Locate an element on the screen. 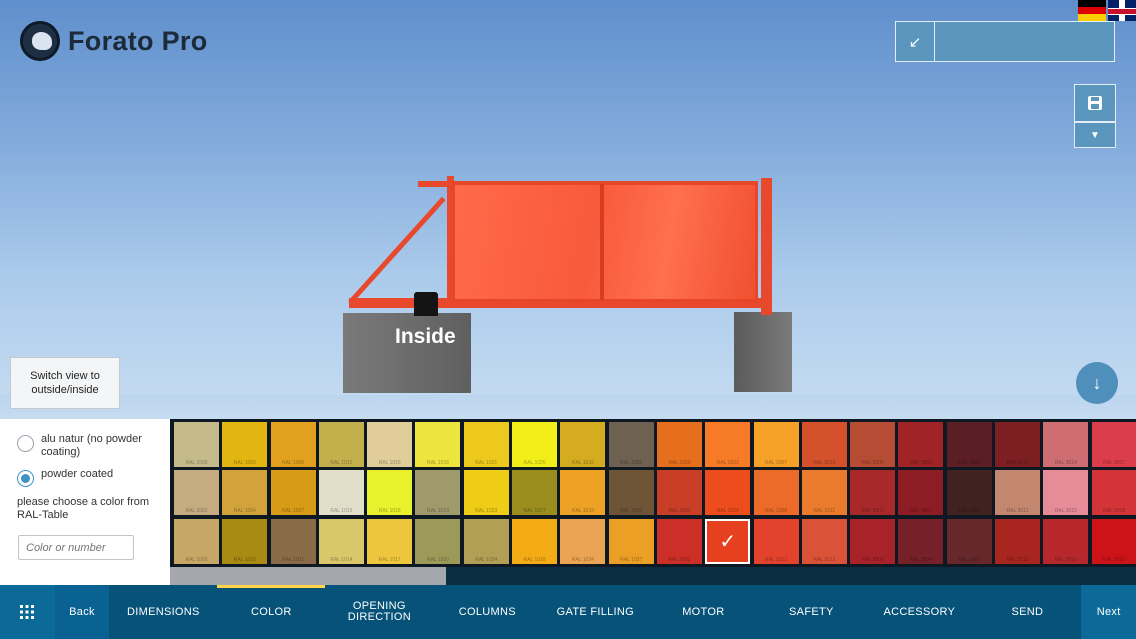 This screenshot has height=639, width=1136. color-swatch: RAL 1032 is located at coordinates (583, 444).